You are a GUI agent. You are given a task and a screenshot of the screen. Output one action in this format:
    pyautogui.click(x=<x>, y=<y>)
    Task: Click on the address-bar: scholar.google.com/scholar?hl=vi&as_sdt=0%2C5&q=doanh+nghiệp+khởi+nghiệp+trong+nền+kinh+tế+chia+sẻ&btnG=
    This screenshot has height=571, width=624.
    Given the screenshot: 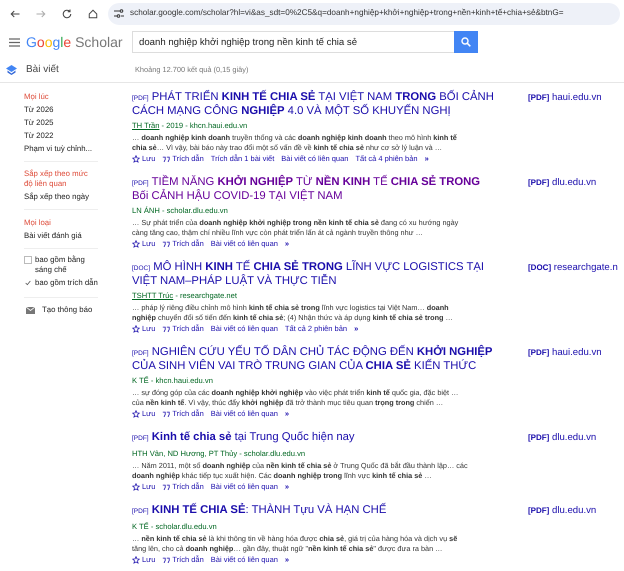 What is the action you would take?
    pyautogui.click(x=364, y=13)
    